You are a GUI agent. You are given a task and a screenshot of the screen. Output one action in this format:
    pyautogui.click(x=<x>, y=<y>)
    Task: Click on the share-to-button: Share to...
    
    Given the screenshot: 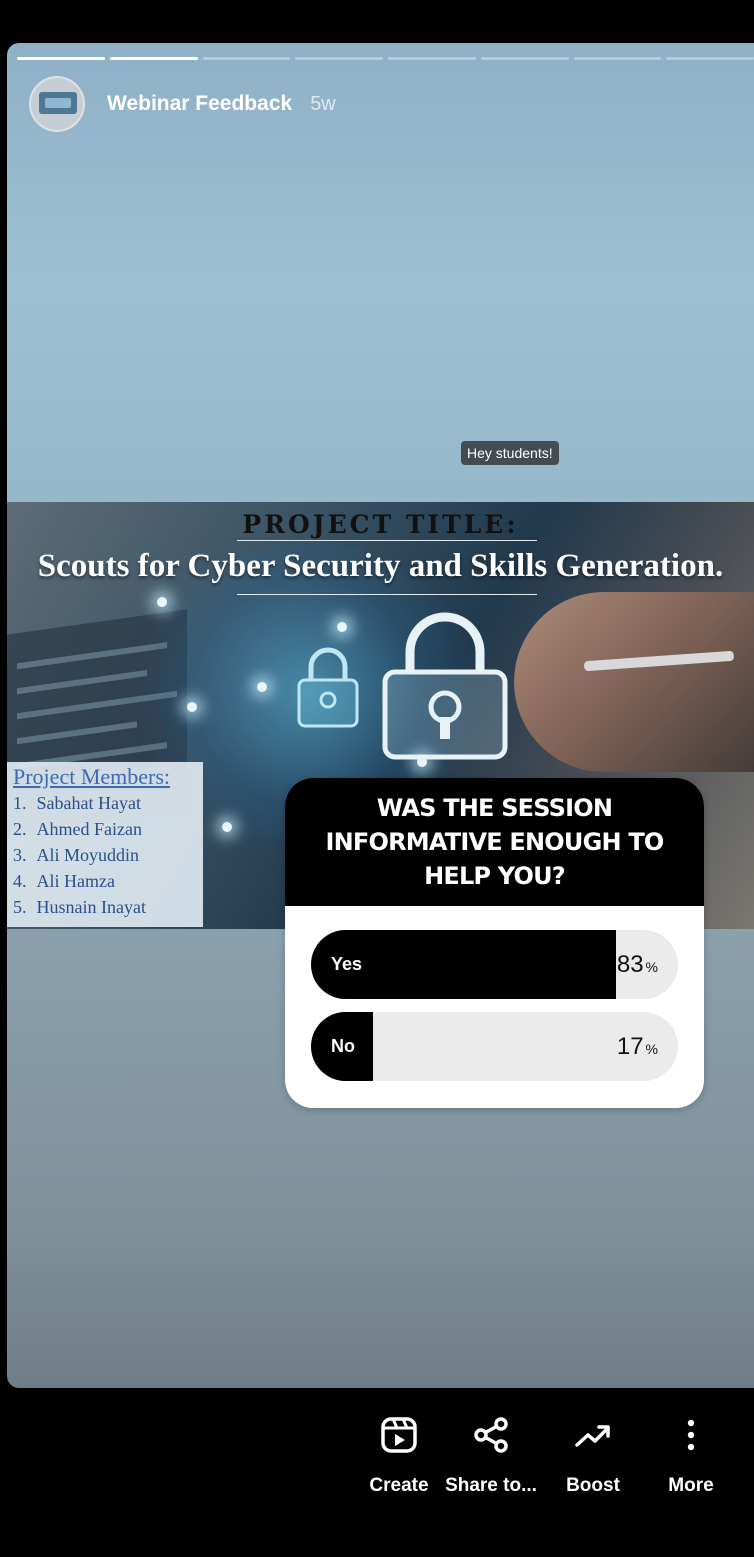 What is the action you would take?
    pyautogui.click(x=491, y=1455)
    